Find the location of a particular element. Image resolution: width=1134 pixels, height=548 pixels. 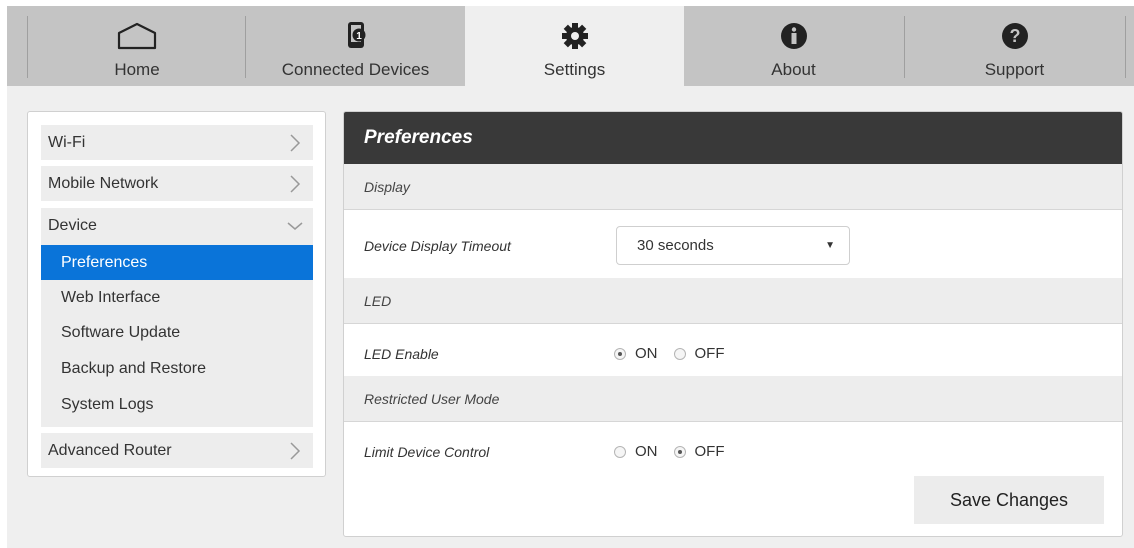

tab-settings: Settings is located at coordinates (574, 46).